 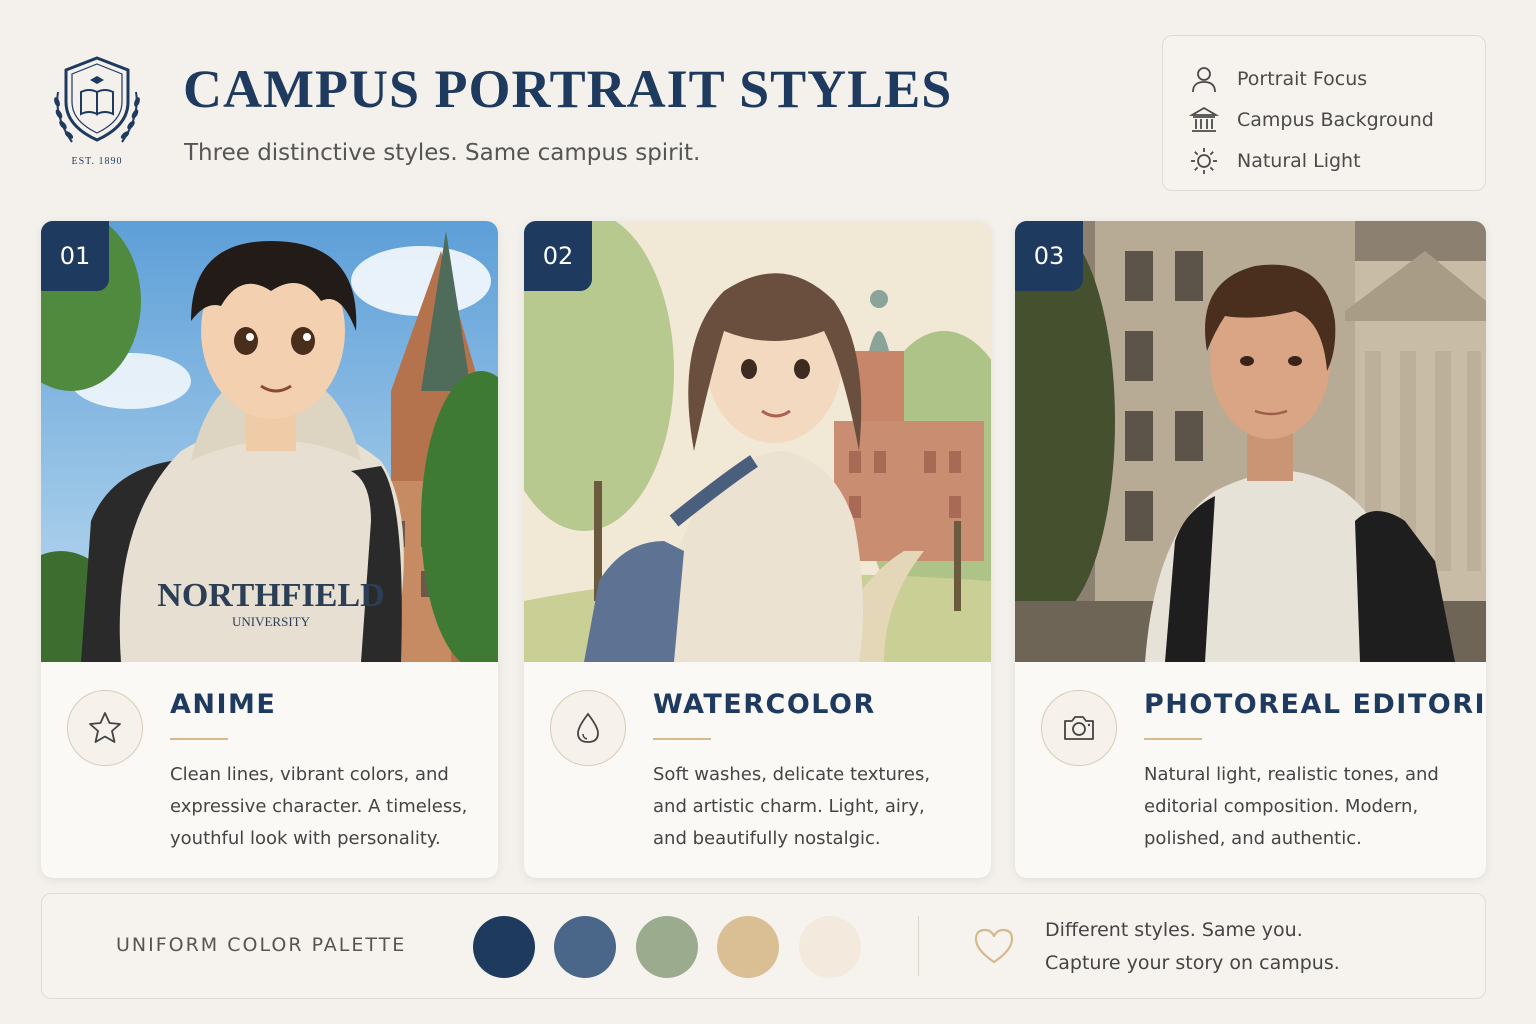 I want to click on legend-item-natural-light: Natural Light, so click(x=1337, y=160).